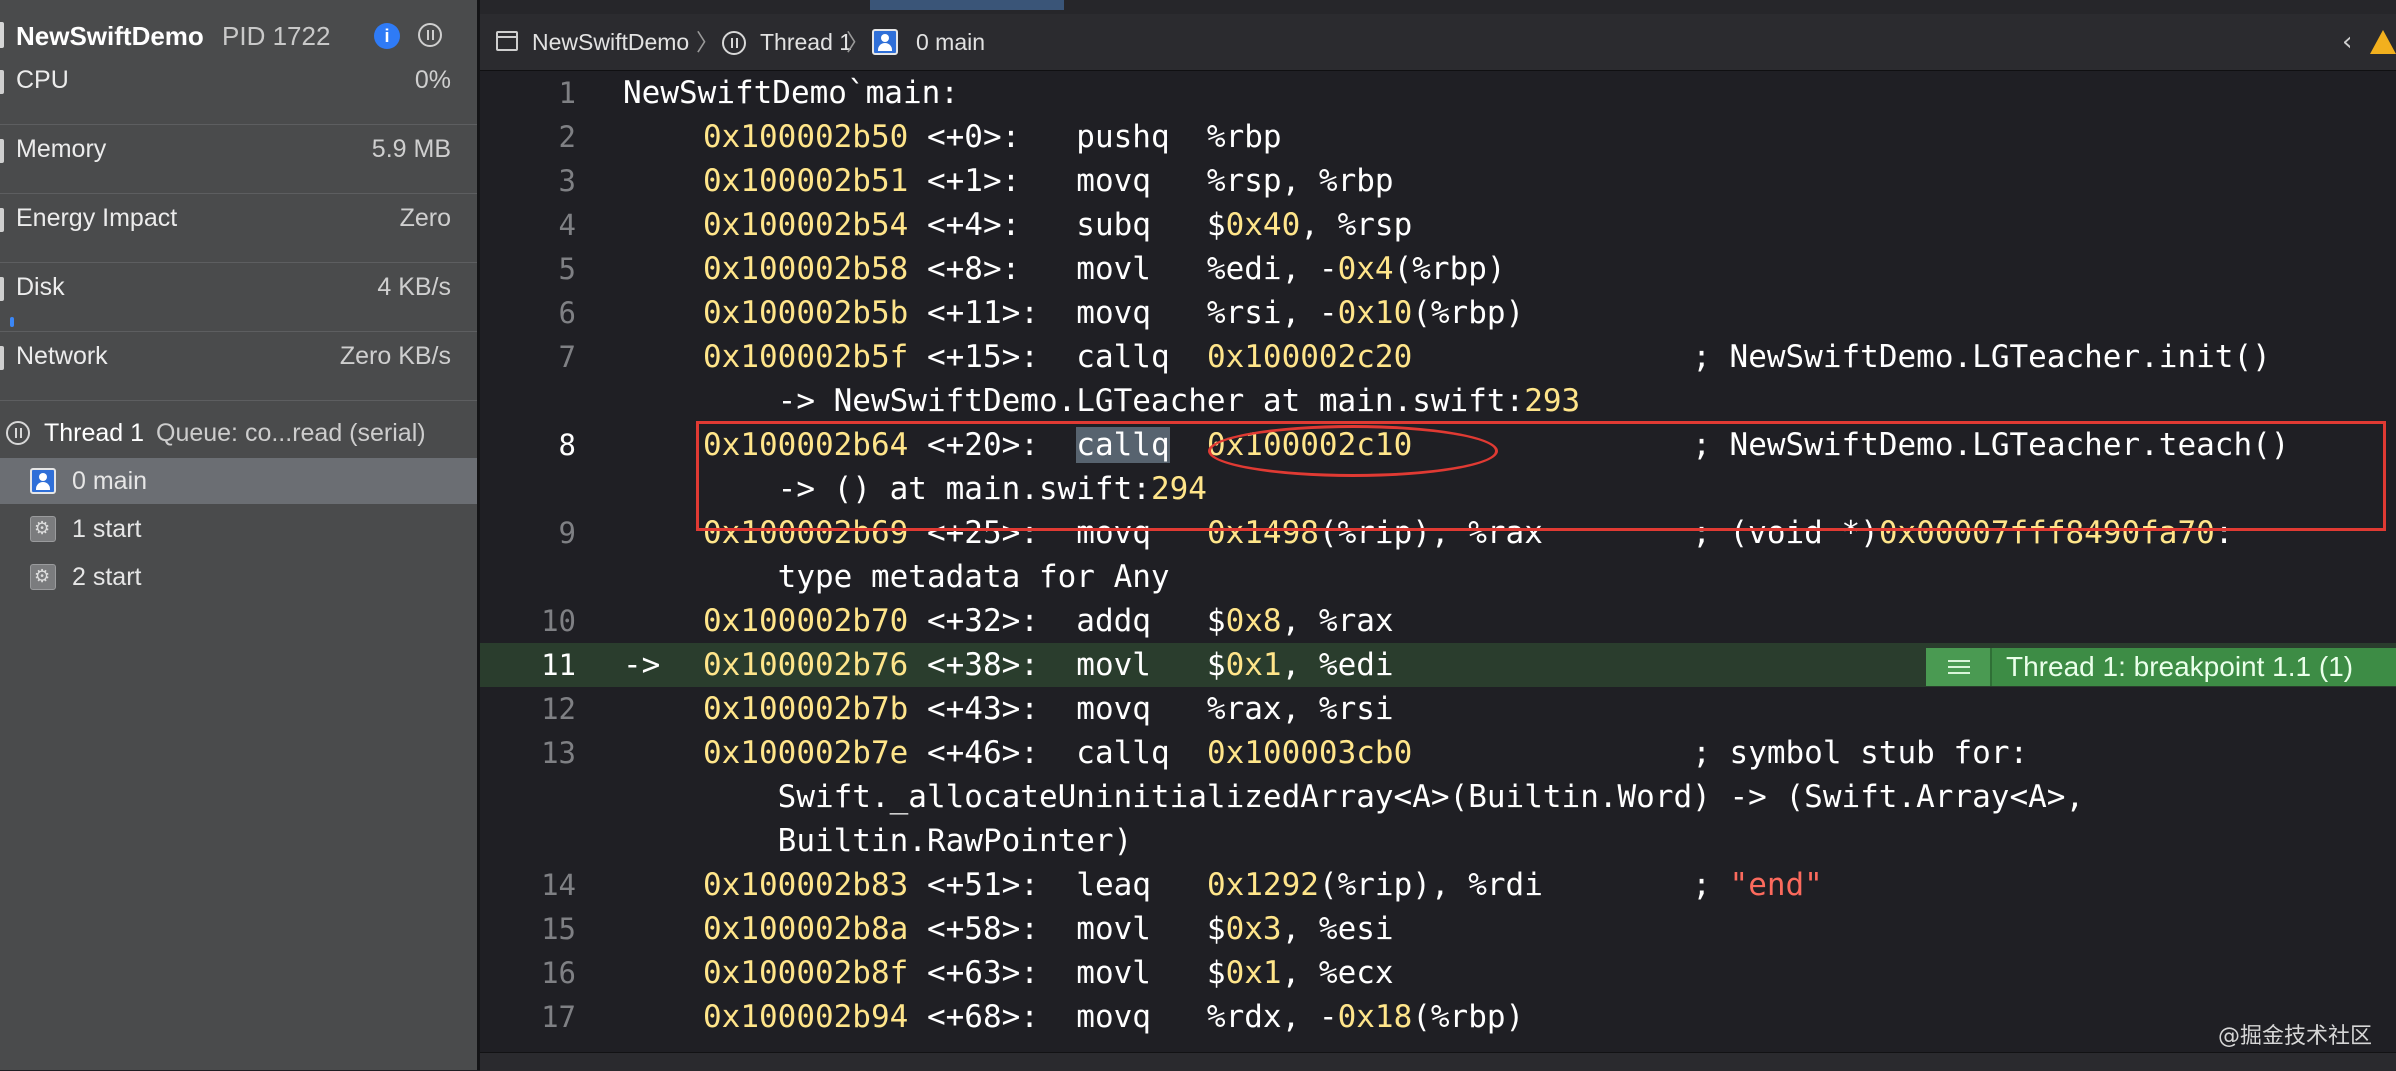 This screenshot has width=2396, height=1071. I want to click on system-frame-icon, so click(43, 529).